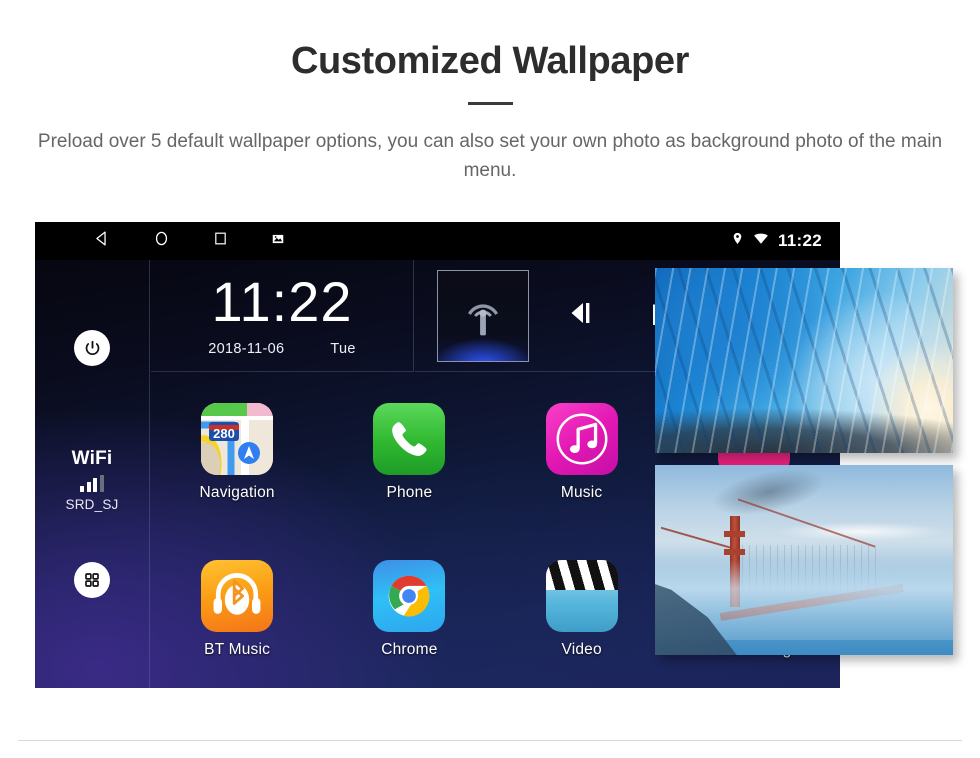 This screenshot has width=980, height=758. Describe the element at coordinates (92, 458) in the screenshot. I see `wifi-label: WiFi` at that location.